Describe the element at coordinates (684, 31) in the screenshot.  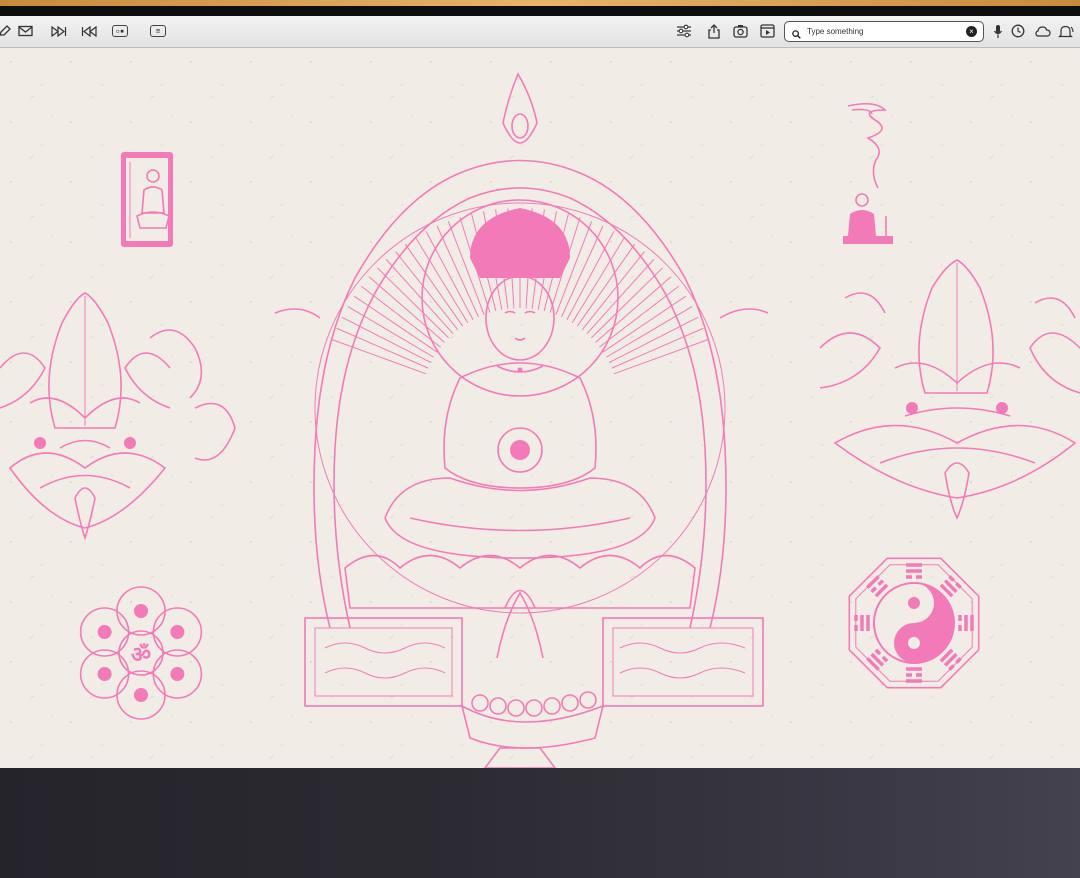
I see `sliders-icon` at that location.